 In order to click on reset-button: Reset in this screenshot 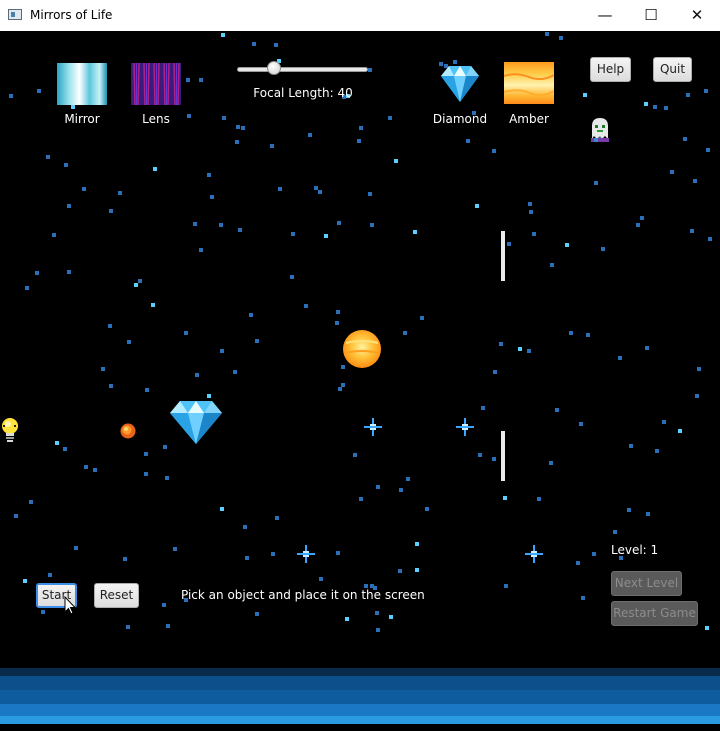, I will do `click(116, 595)`.